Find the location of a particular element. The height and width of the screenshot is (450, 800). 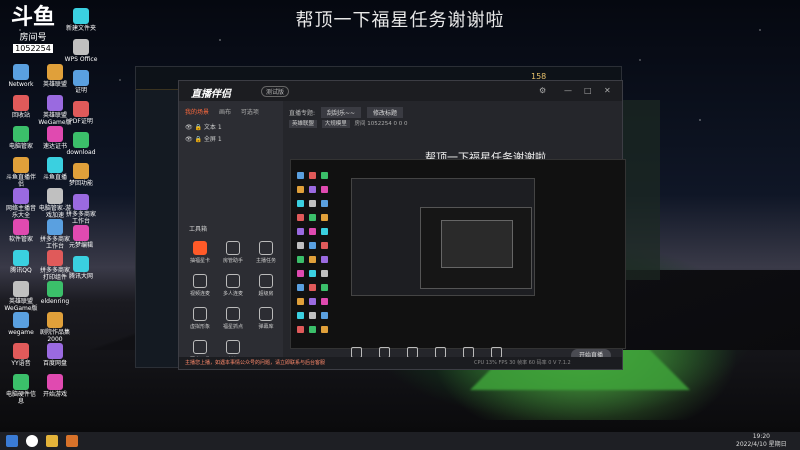

douyu-watermark: 斗鱼 房间号 1052254 is located at coordinates (33, 29).